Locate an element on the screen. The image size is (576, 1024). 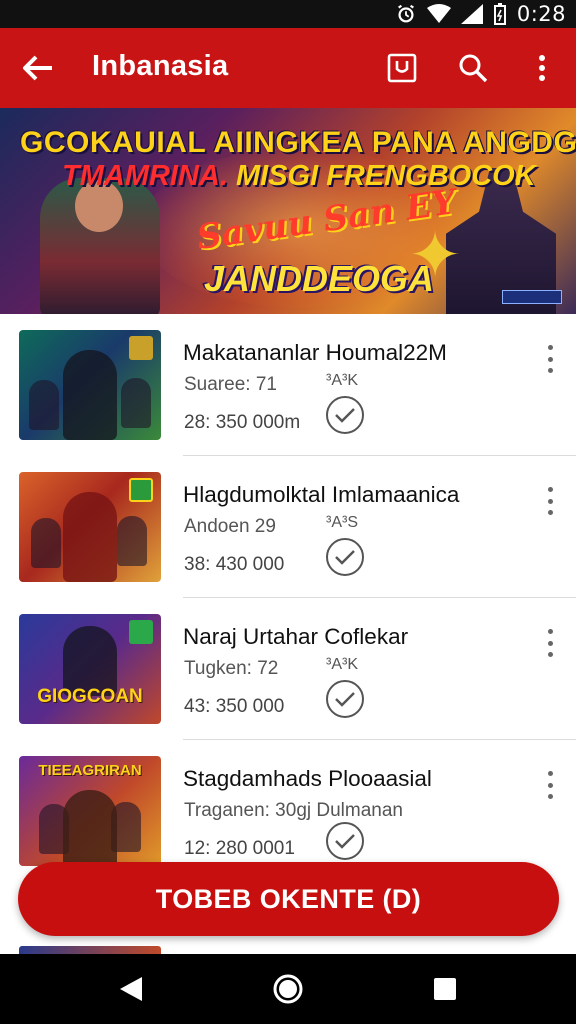
back-icon is located at coordinates (131, 989).